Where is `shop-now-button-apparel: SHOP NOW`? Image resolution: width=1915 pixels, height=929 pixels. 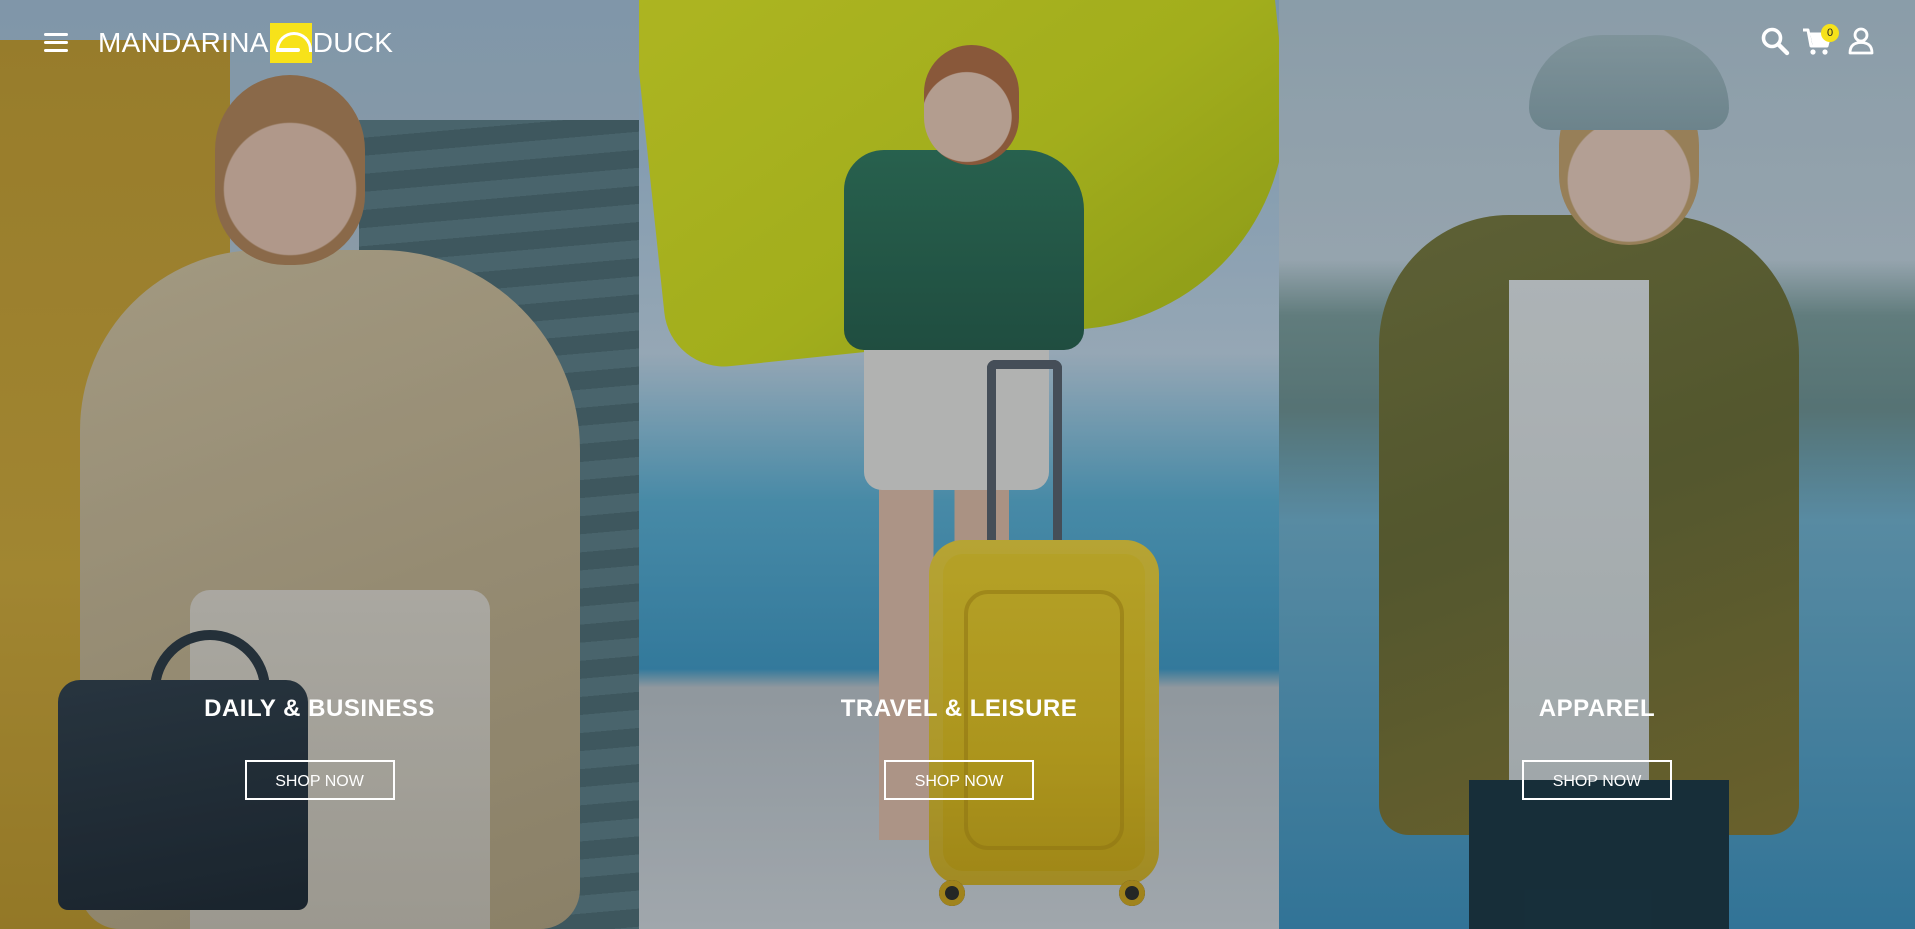 shop-now-button-apparel: SHOP NOW is located at coordinates (1597, 780).